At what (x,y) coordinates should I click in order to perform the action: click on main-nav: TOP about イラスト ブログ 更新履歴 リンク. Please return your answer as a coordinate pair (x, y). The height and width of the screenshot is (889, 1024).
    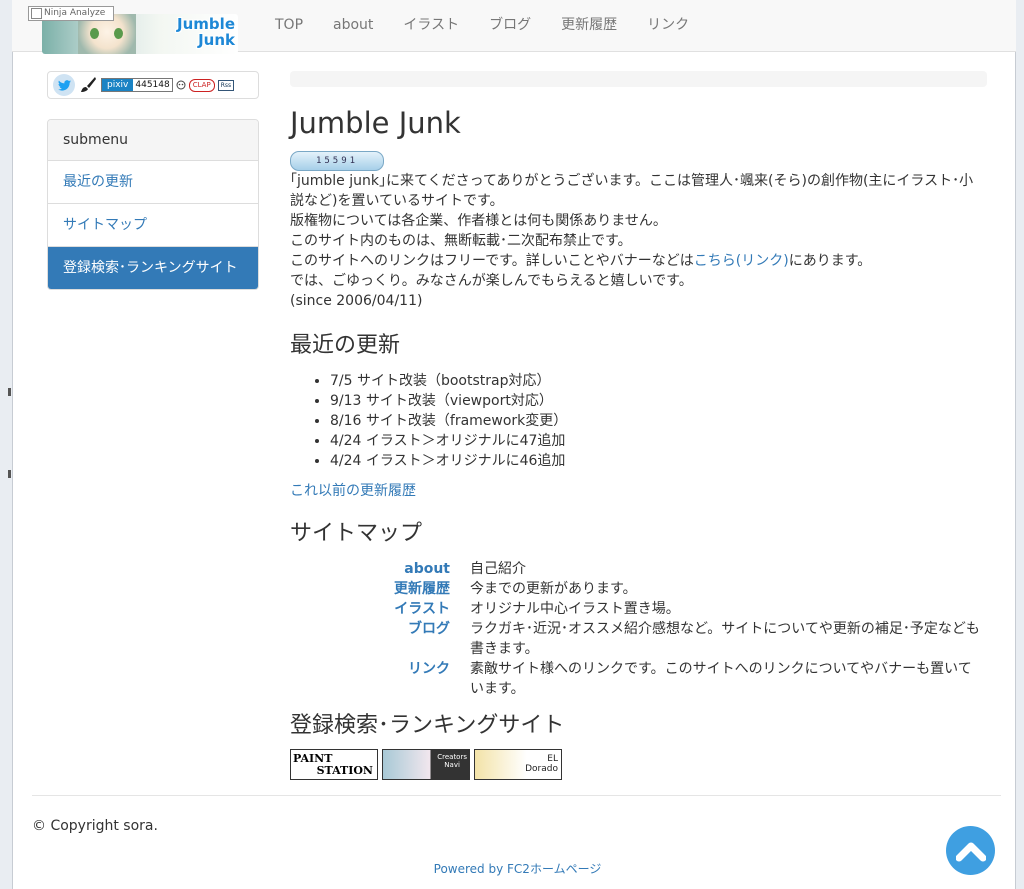
    Looking at the image, I should click on (482, 25).